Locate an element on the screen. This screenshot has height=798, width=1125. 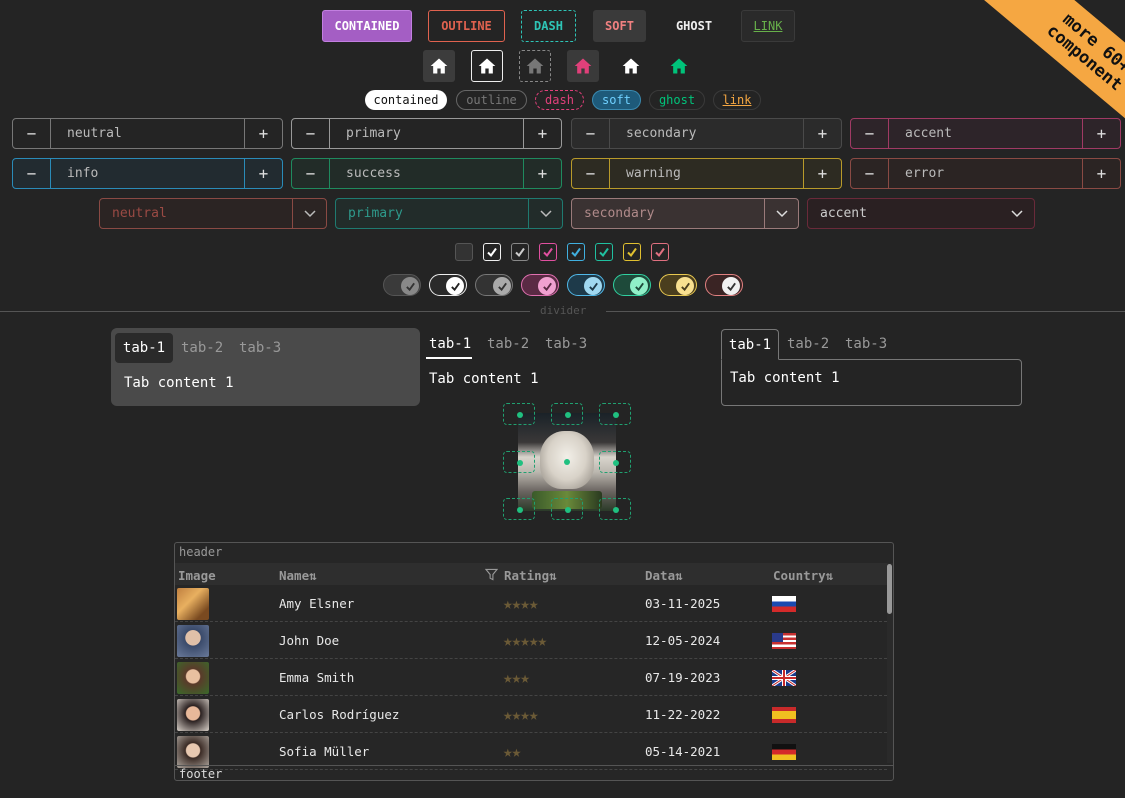
outline-button: OUTLINE is located at coordinates (466, 26).